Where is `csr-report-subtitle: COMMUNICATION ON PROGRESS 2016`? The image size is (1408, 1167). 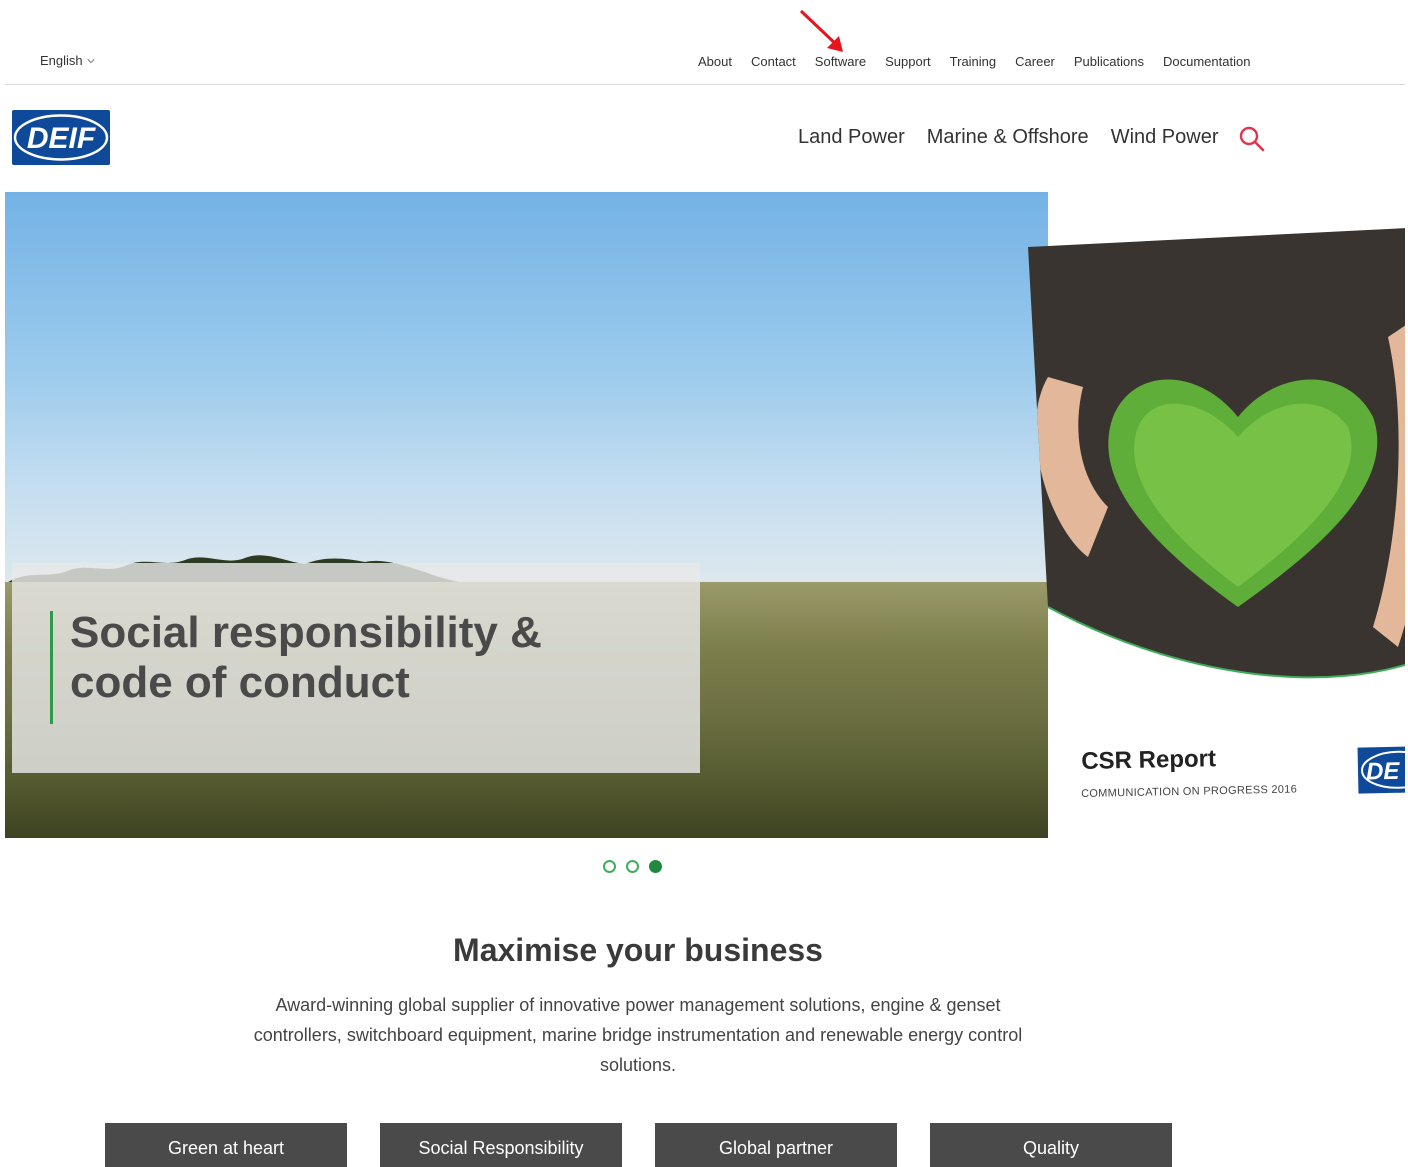 csr-report-subtitle: COMMUNICATION ON PROGRESS 2016 is located at coordinates (1189, 791).